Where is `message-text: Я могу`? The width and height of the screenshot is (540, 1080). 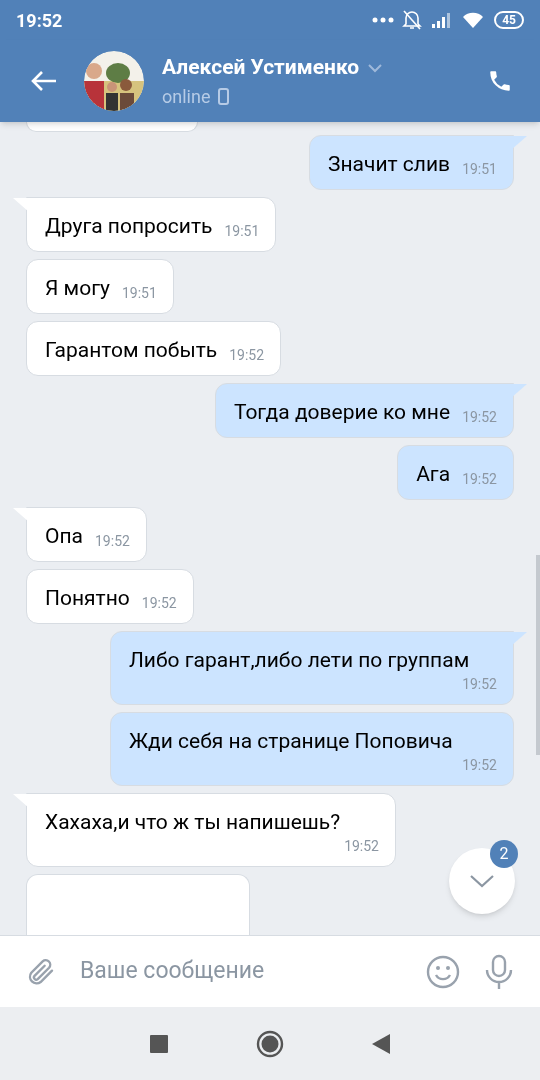
message-text: Я могу is located at coordinates (77, 288).